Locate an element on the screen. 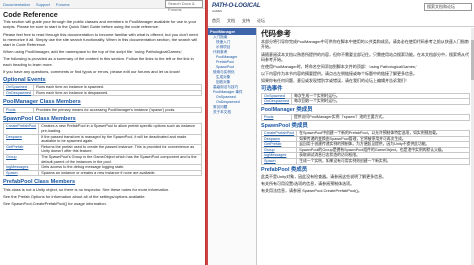 The height and width of the screenshot is (265, 474). search-input: 搜索文档和论坛 is located at coordinates (448, 7).